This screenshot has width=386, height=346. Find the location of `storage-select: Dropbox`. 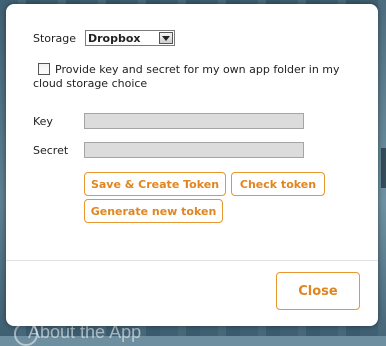

storage-select: Dropbox is located at coordinates (130, 38).